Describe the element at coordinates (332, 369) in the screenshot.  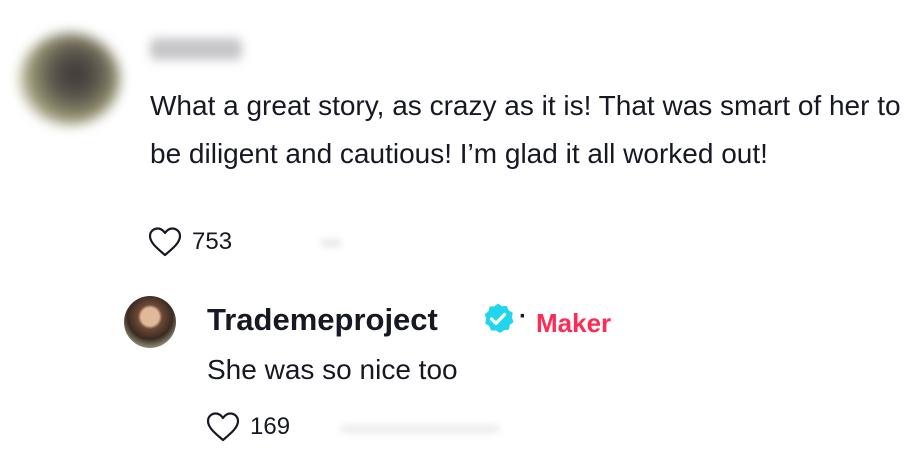
I see `reply-text: She was so nice too` at that location.